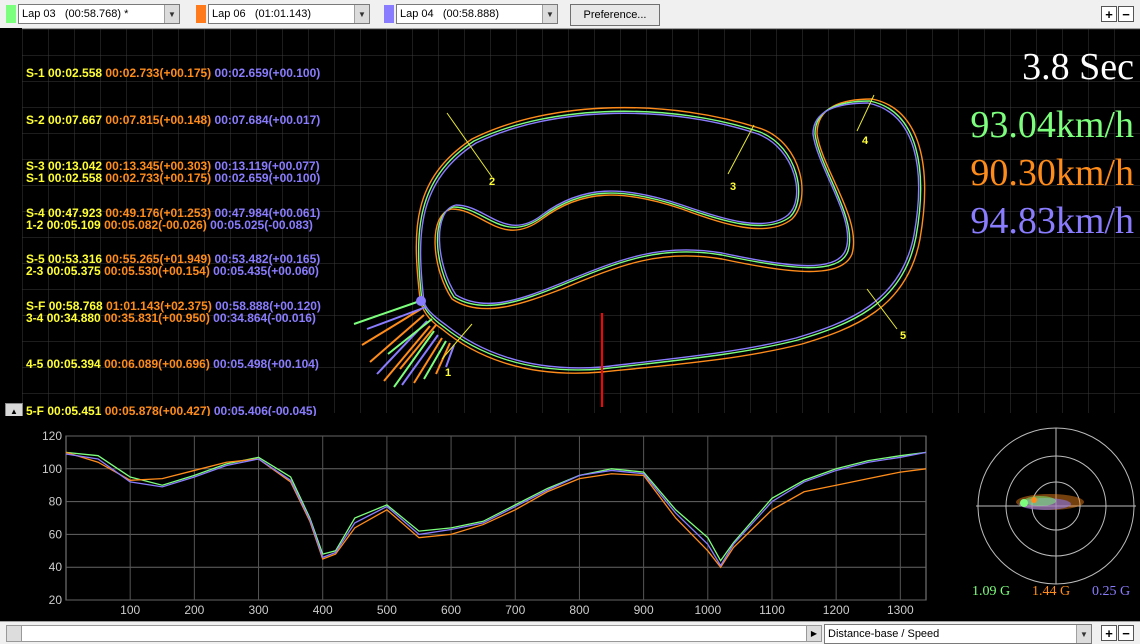 This screenshot has width=1140, height=644. What do you see at coordinates (56, 567) in the screenshot?
I see `chart-y-tick-label: 40` at bounding box center [56, 567].